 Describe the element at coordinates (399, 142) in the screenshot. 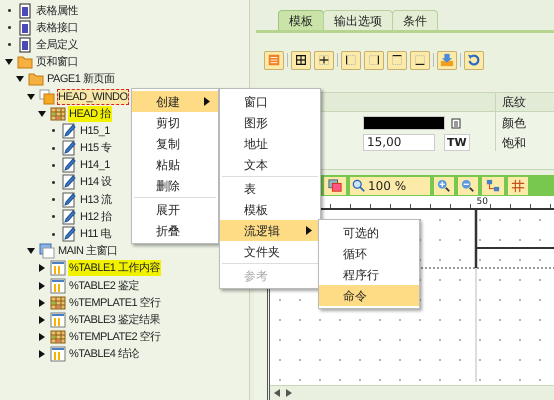

I see `width-field: 15,00` at that location.